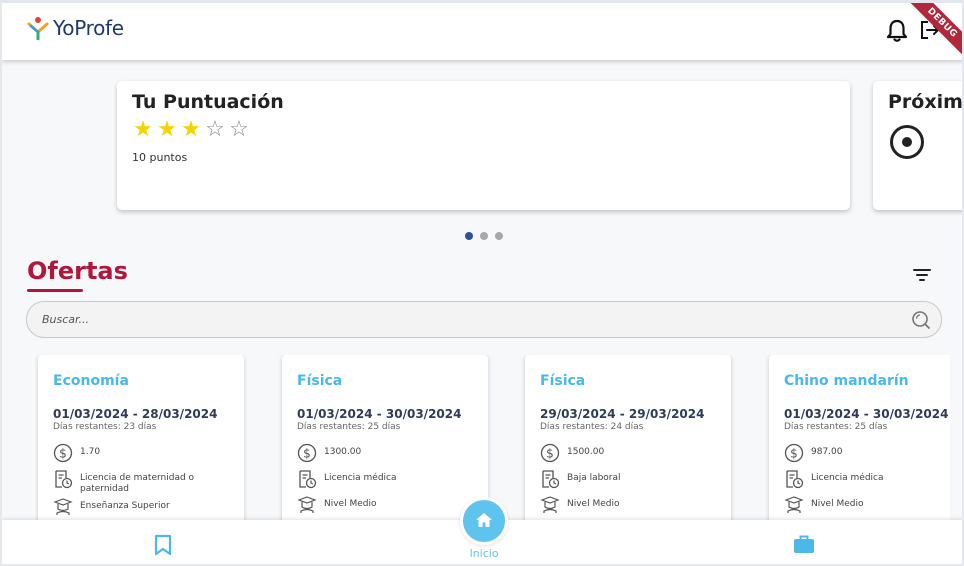 The height and width of the screenshot is (566, 964). I want to click on offer-amount: 987.00, so click(827, 452).